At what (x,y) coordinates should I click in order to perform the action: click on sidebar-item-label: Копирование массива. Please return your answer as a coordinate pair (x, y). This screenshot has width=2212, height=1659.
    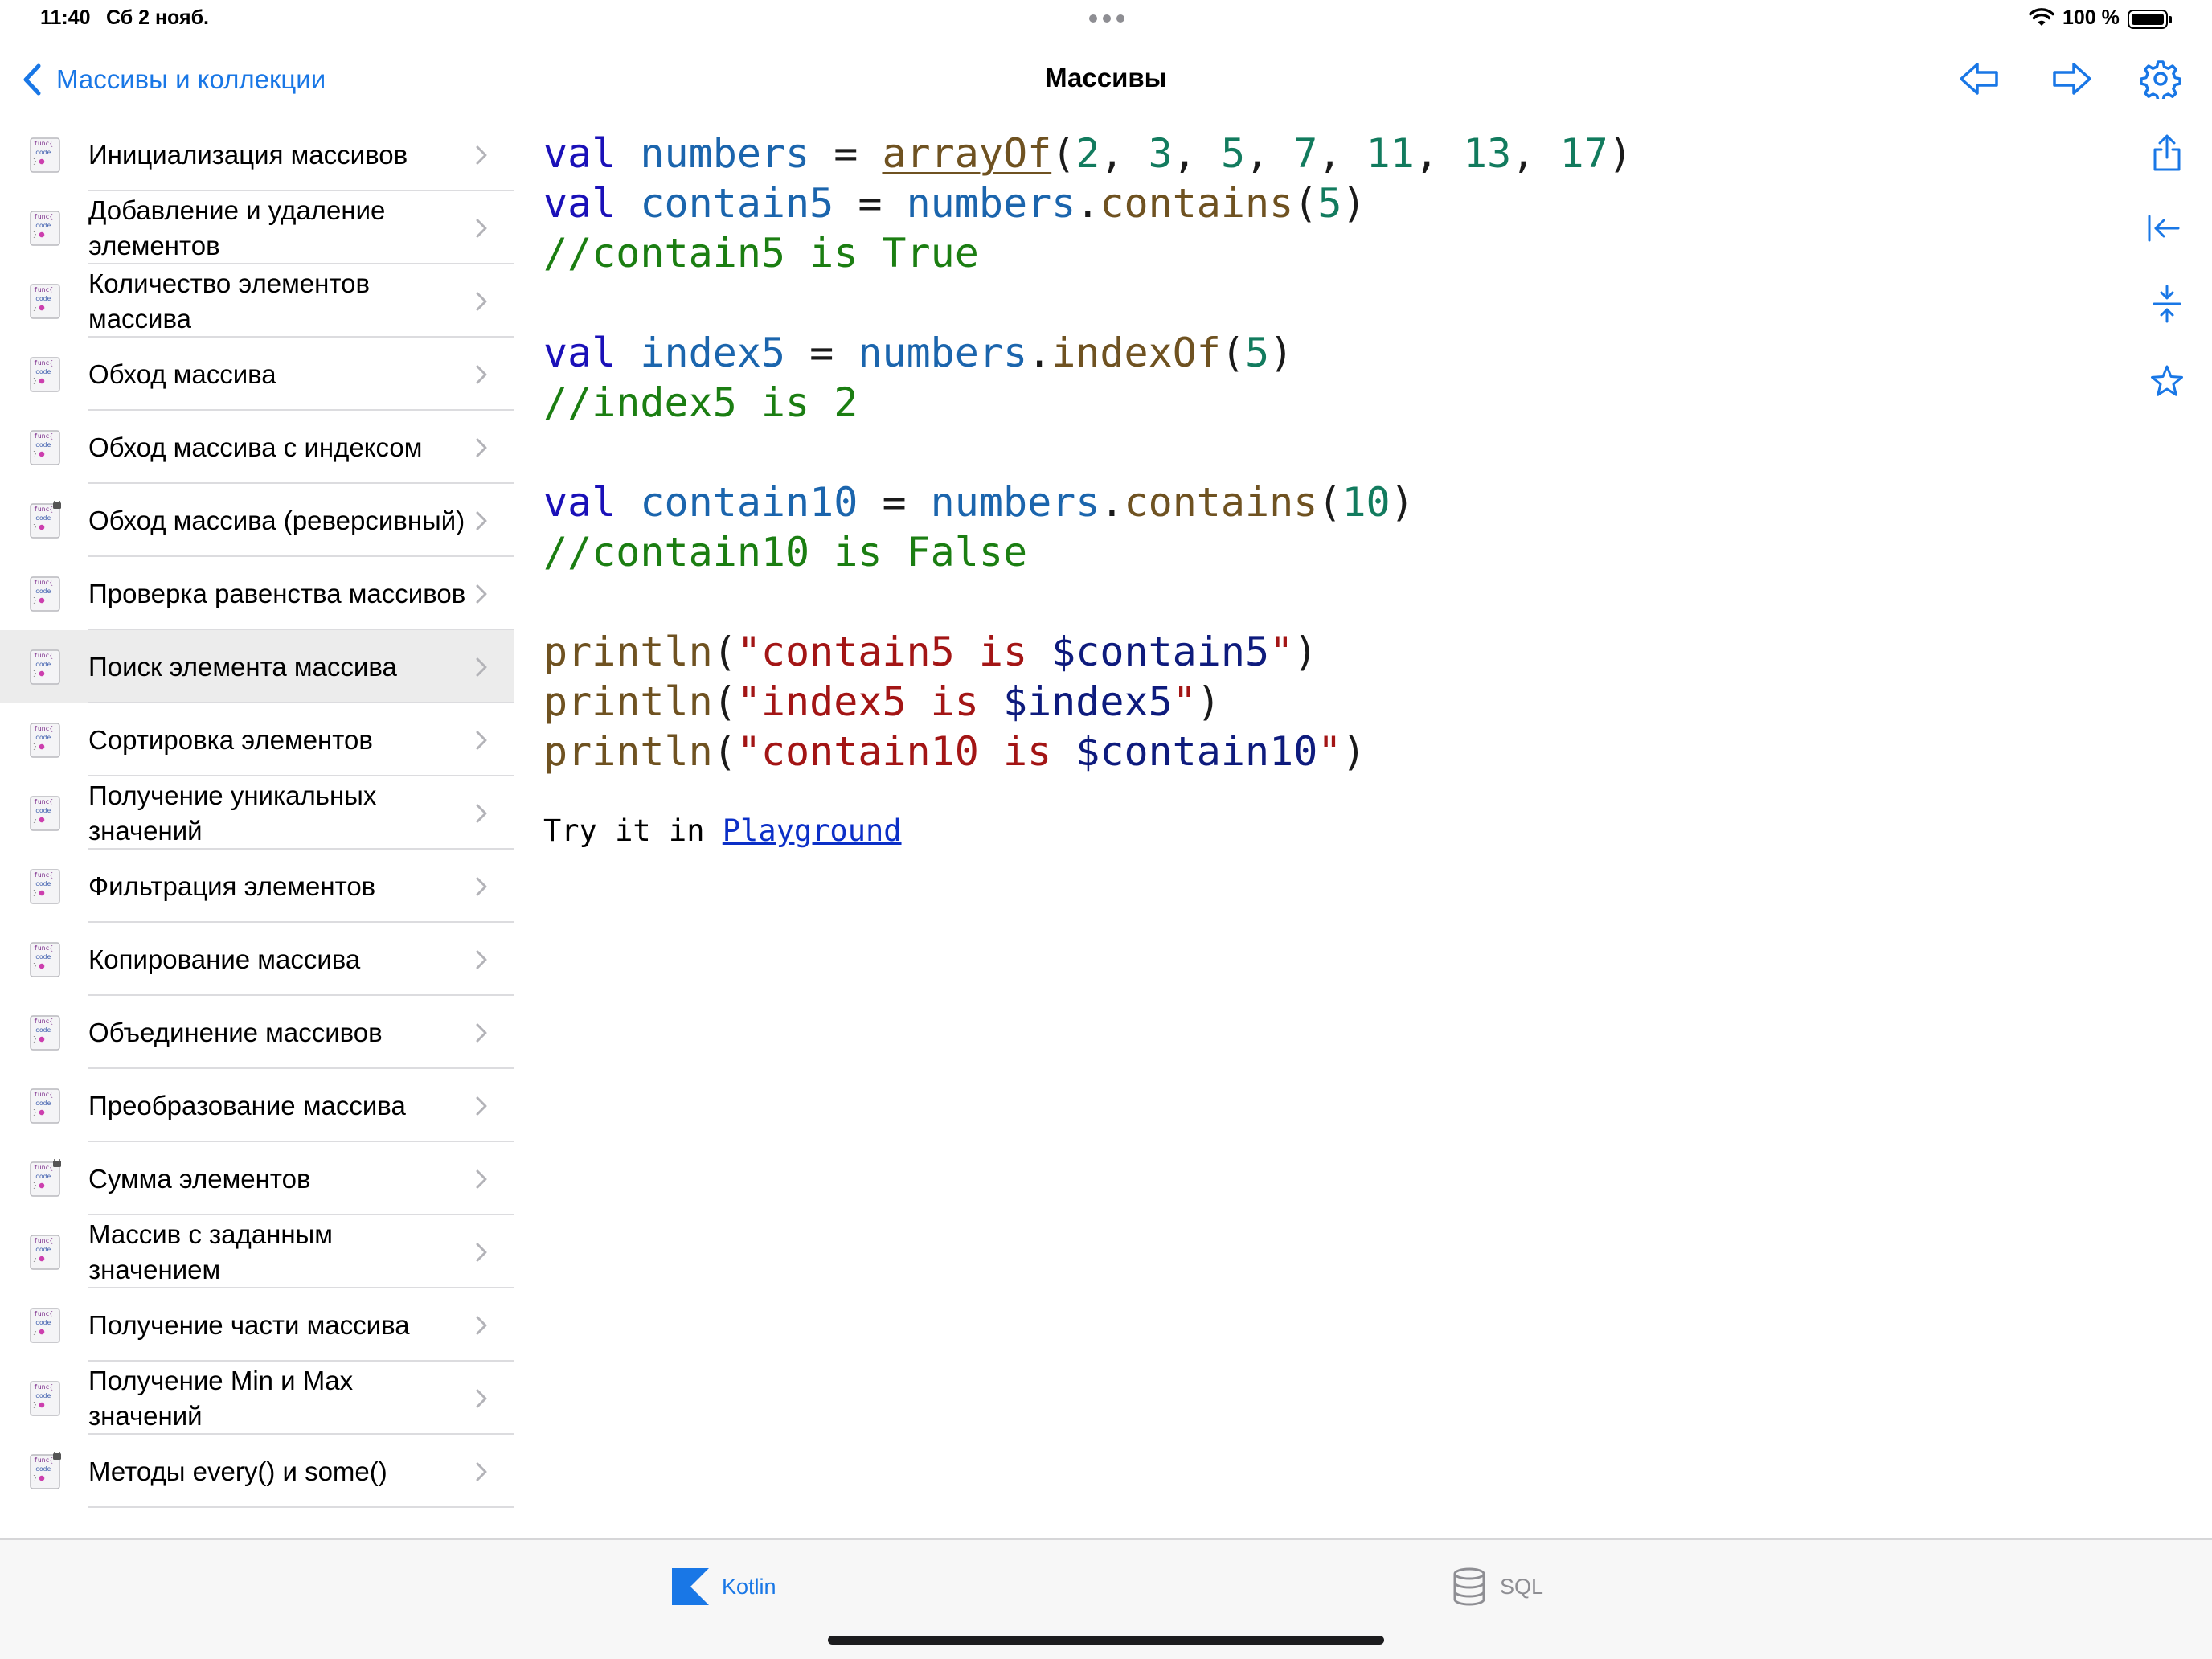
    Looking at the image, I should click on (224, 959).